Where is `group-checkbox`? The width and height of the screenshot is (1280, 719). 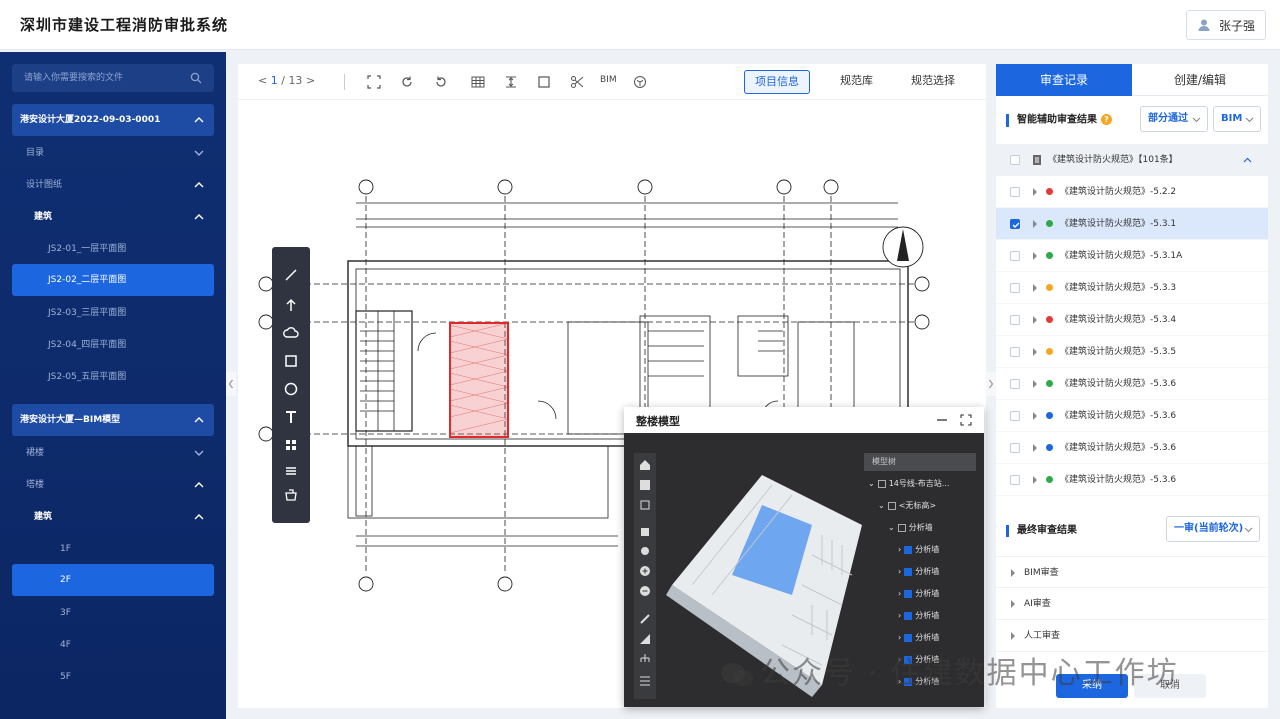
group-checkbox is located at coordinates (1015, 160).